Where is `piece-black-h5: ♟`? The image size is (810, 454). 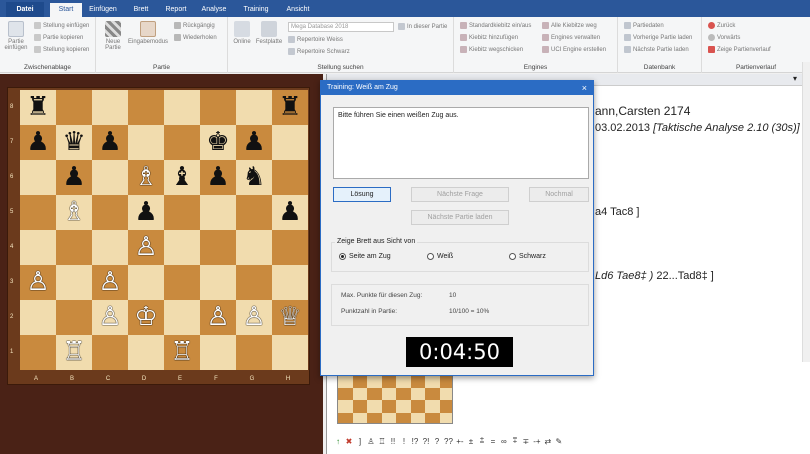
piece-black-h5: ♟ is located at coordinates (290, 212).